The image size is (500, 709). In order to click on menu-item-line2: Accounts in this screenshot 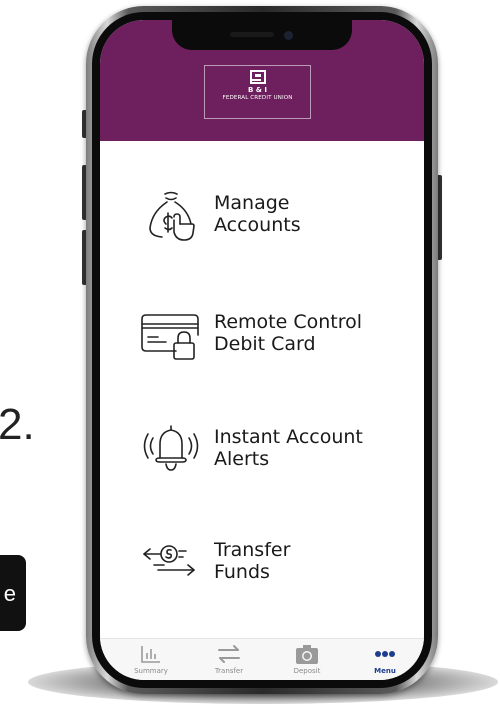, I will do `click(257, 225)`.